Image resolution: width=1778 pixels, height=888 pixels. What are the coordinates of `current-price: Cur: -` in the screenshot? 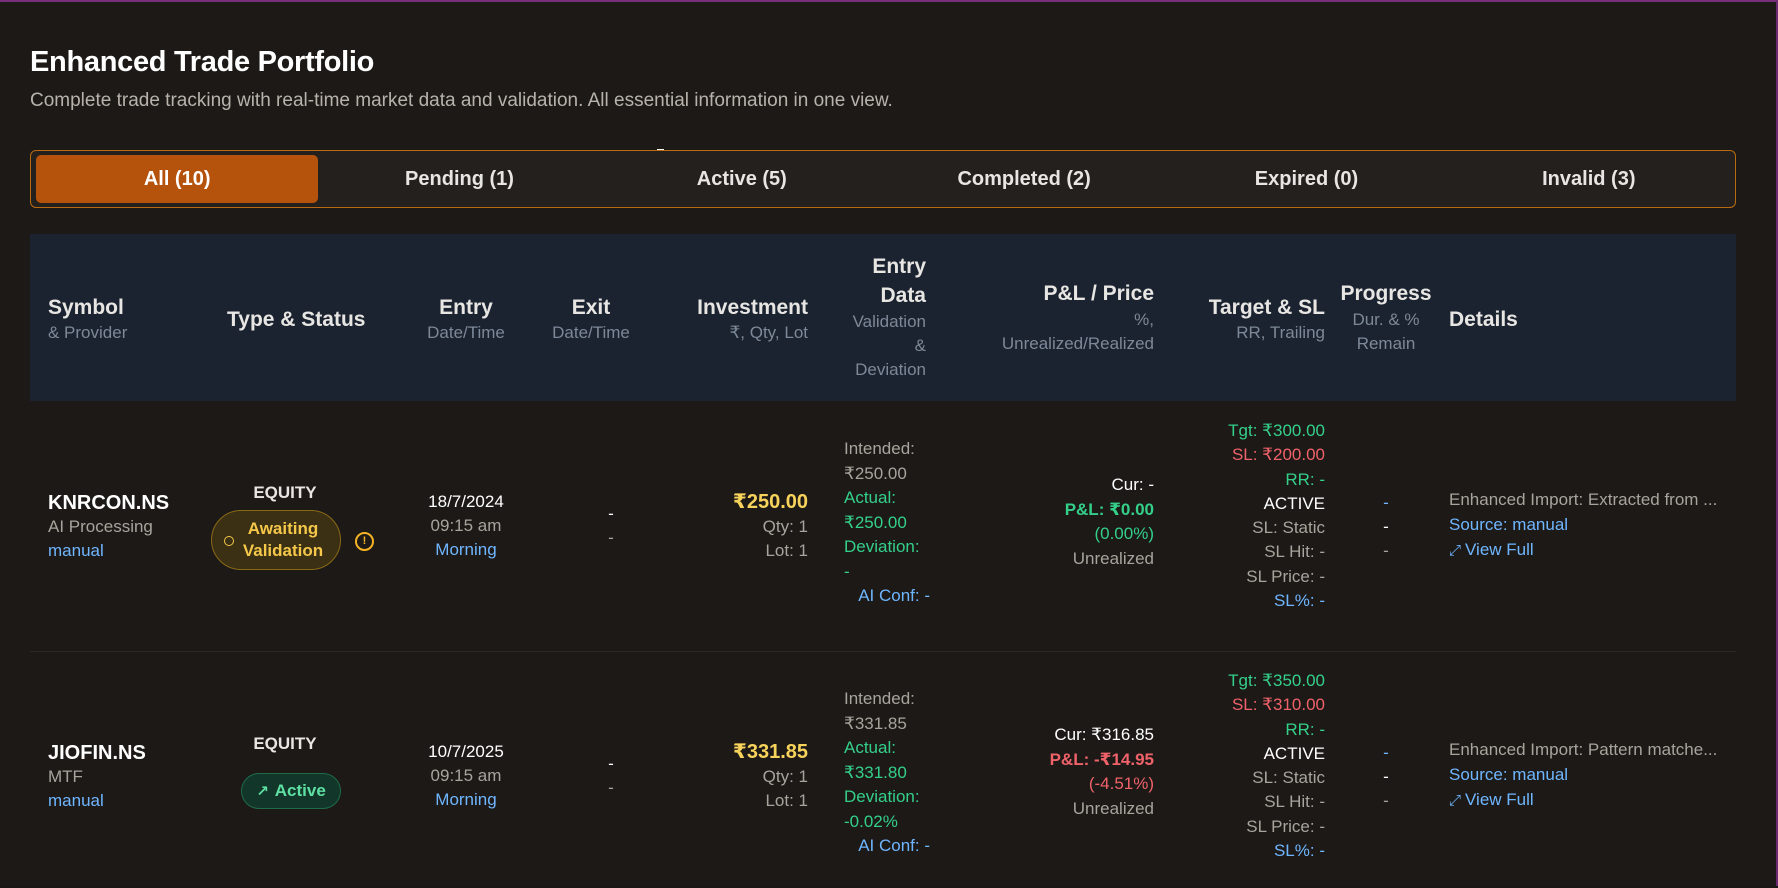 It's located at (1133, 484).